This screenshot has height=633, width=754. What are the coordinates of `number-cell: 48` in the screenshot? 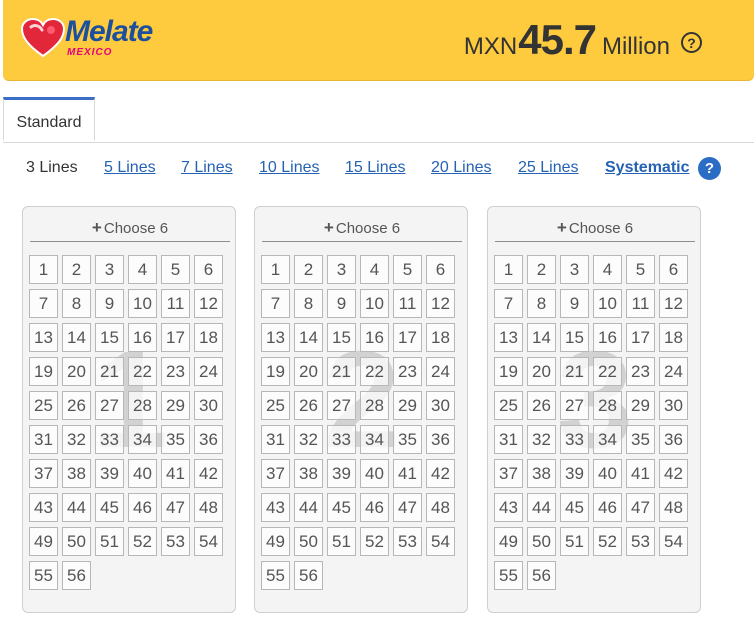 It's located at (673, 507).